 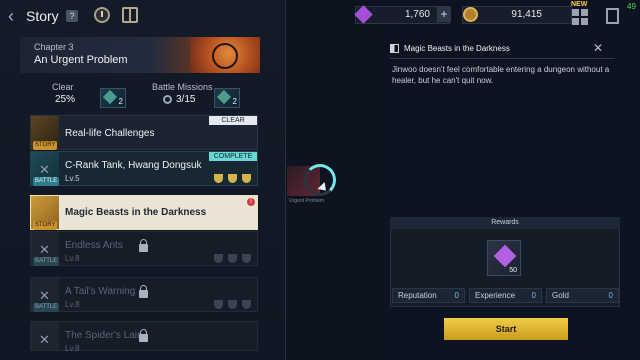 I want to click on experience-stat: Experience 0, so click(x=505, y=295).